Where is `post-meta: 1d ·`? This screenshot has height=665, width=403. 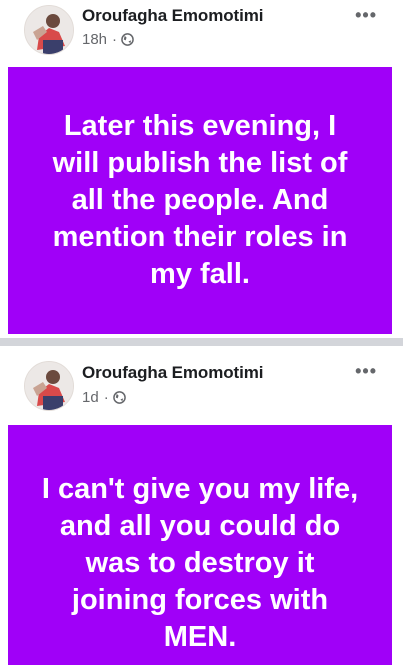
post-meta: 1d · is located at coordinates (104, 397).